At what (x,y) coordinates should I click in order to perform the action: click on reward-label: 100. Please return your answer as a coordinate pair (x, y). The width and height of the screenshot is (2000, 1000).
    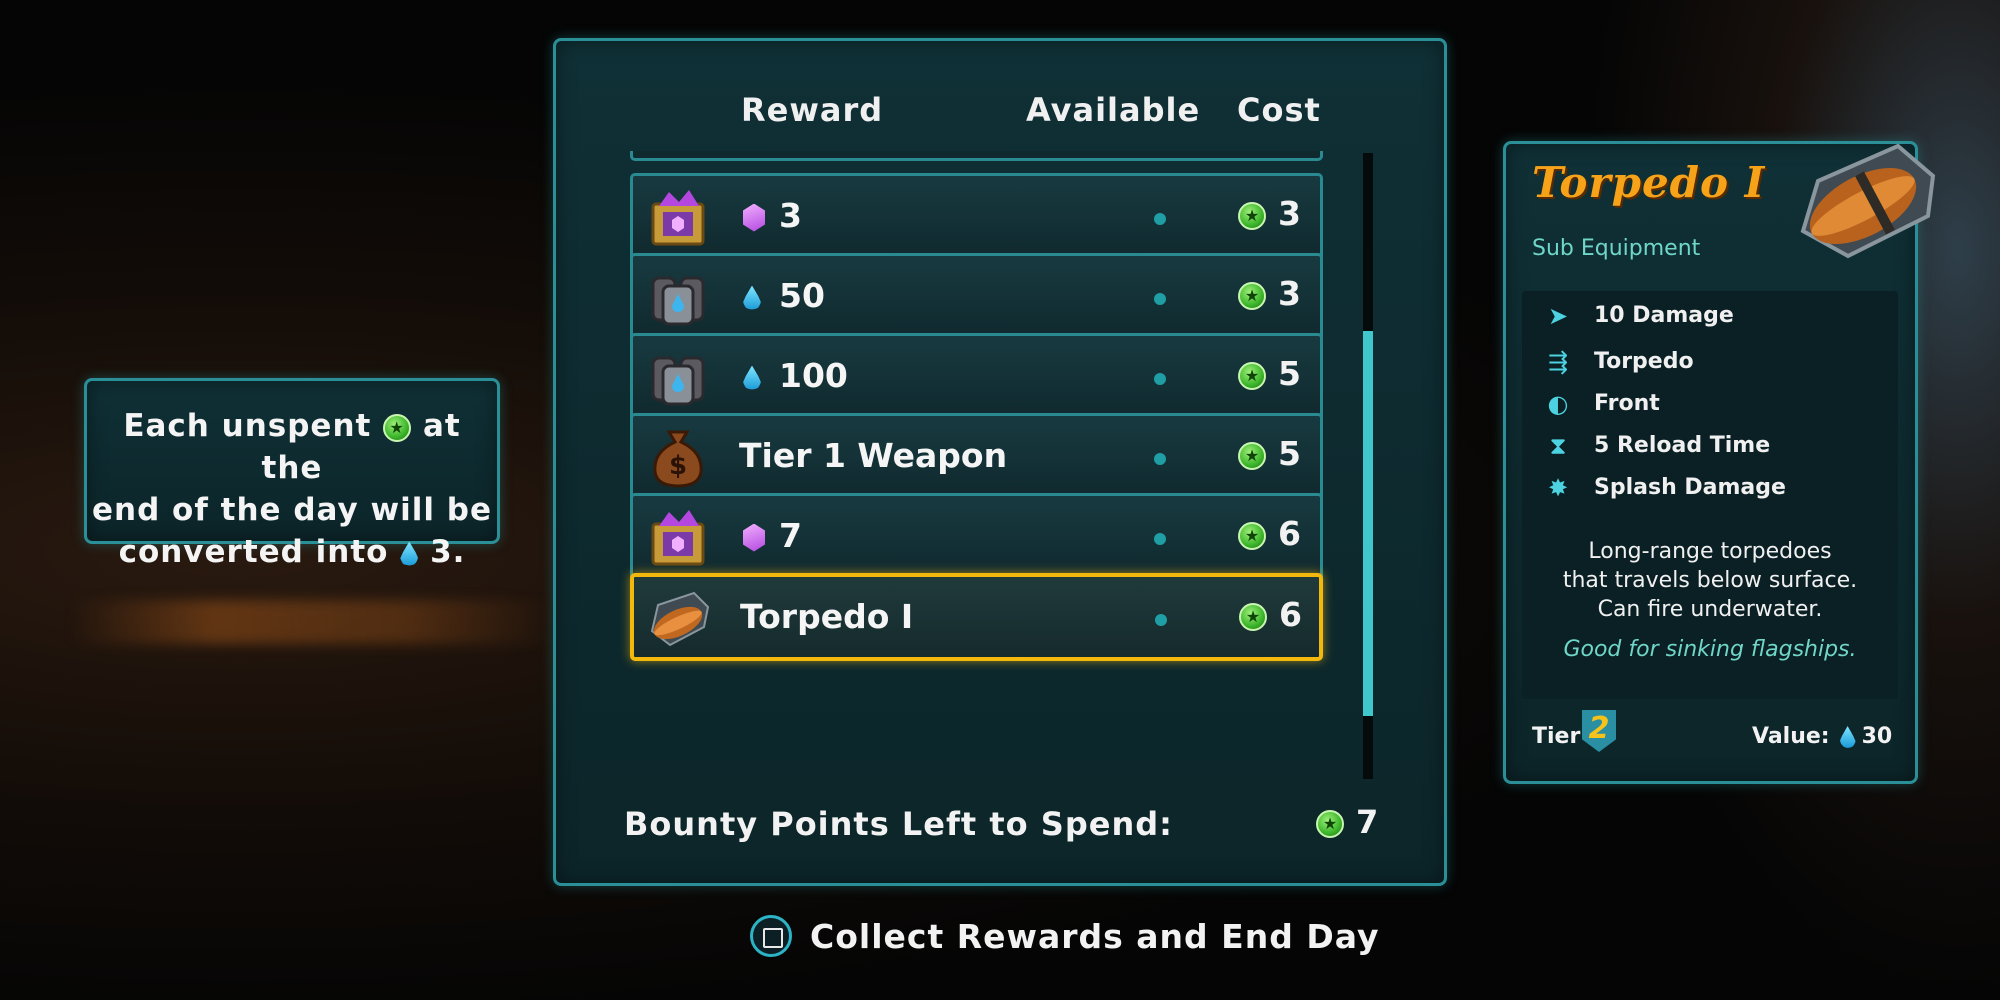
    Looking at the image, I should click on (795, 375).